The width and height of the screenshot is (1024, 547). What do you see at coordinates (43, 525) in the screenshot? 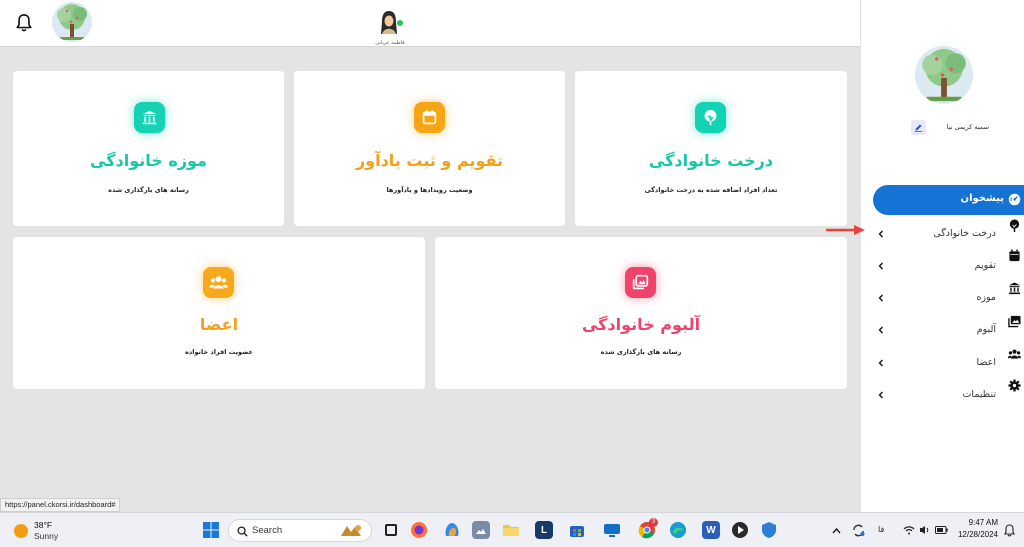
I see `weather-temp: 38°F` at bounding box center [43, 525].